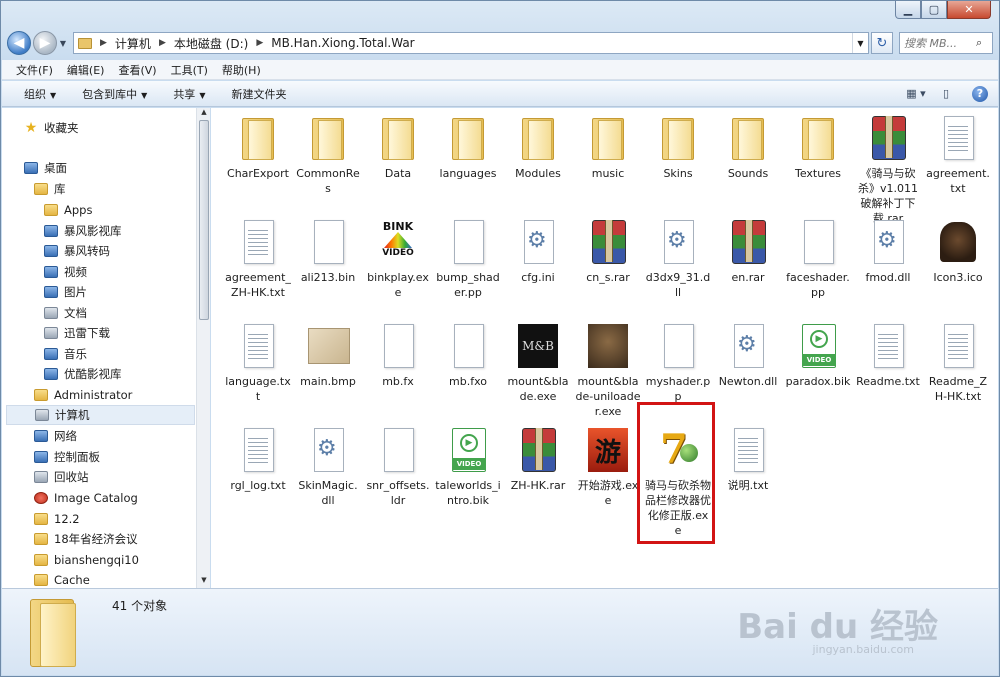 Image resolution: width=1000 pixels, height=677 pixels. What do you see at coordinates (34, 70) in the screenshot?
I see `menu-file: 文件(F)` at bounding box center [34, 70].